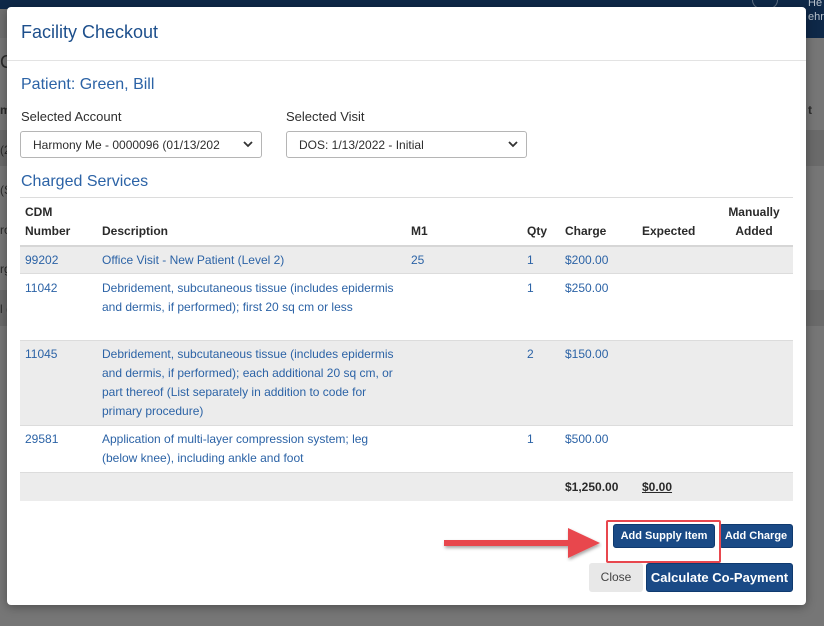  I want to click on column-header-m1: M1, so click(419, 231).